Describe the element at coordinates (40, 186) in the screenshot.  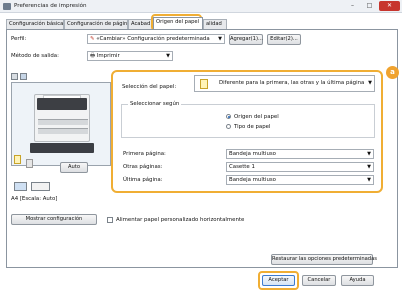
I see `page-order-icon` at that location.